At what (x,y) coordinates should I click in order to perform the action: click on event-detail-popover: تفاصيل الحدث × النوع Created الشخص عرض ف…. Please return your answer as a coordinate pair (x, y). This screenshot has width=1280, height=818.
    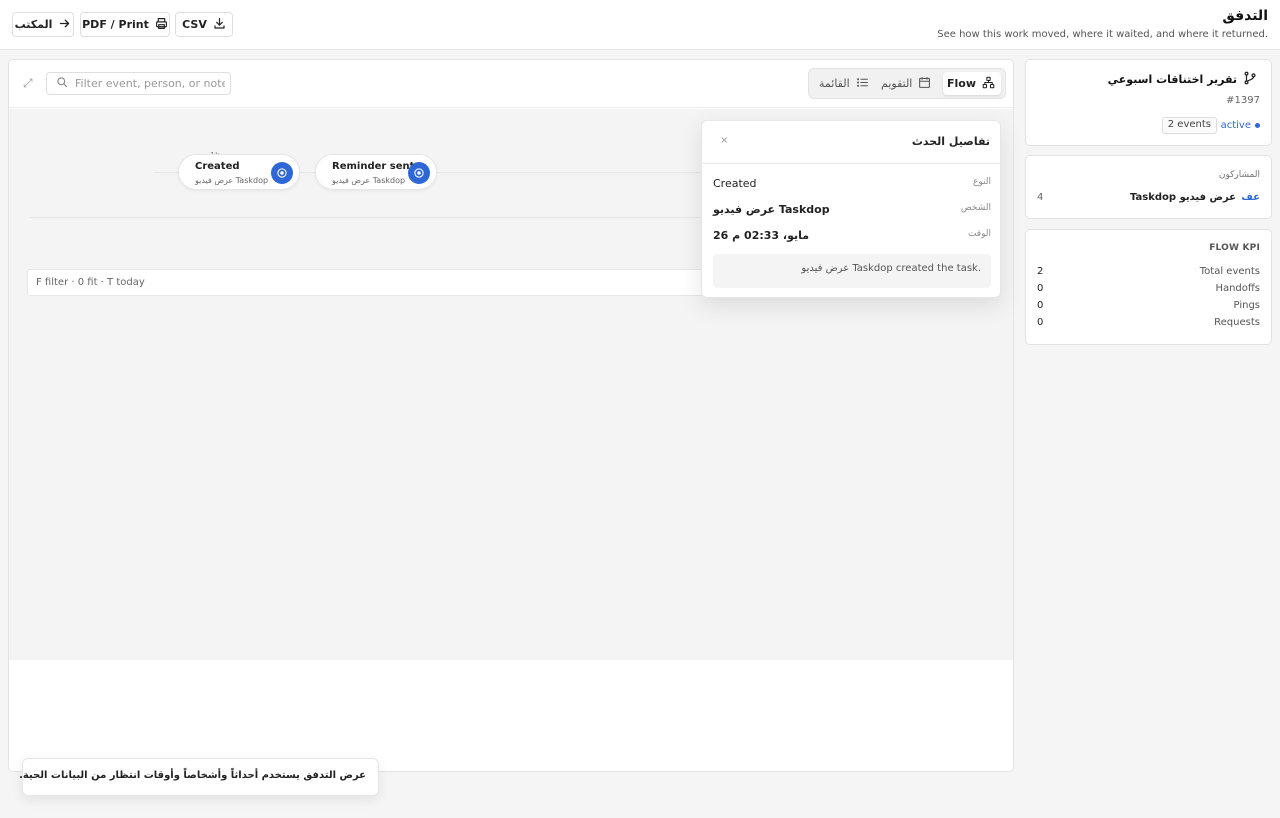
    Looking at the image, I should click on (851, 209).